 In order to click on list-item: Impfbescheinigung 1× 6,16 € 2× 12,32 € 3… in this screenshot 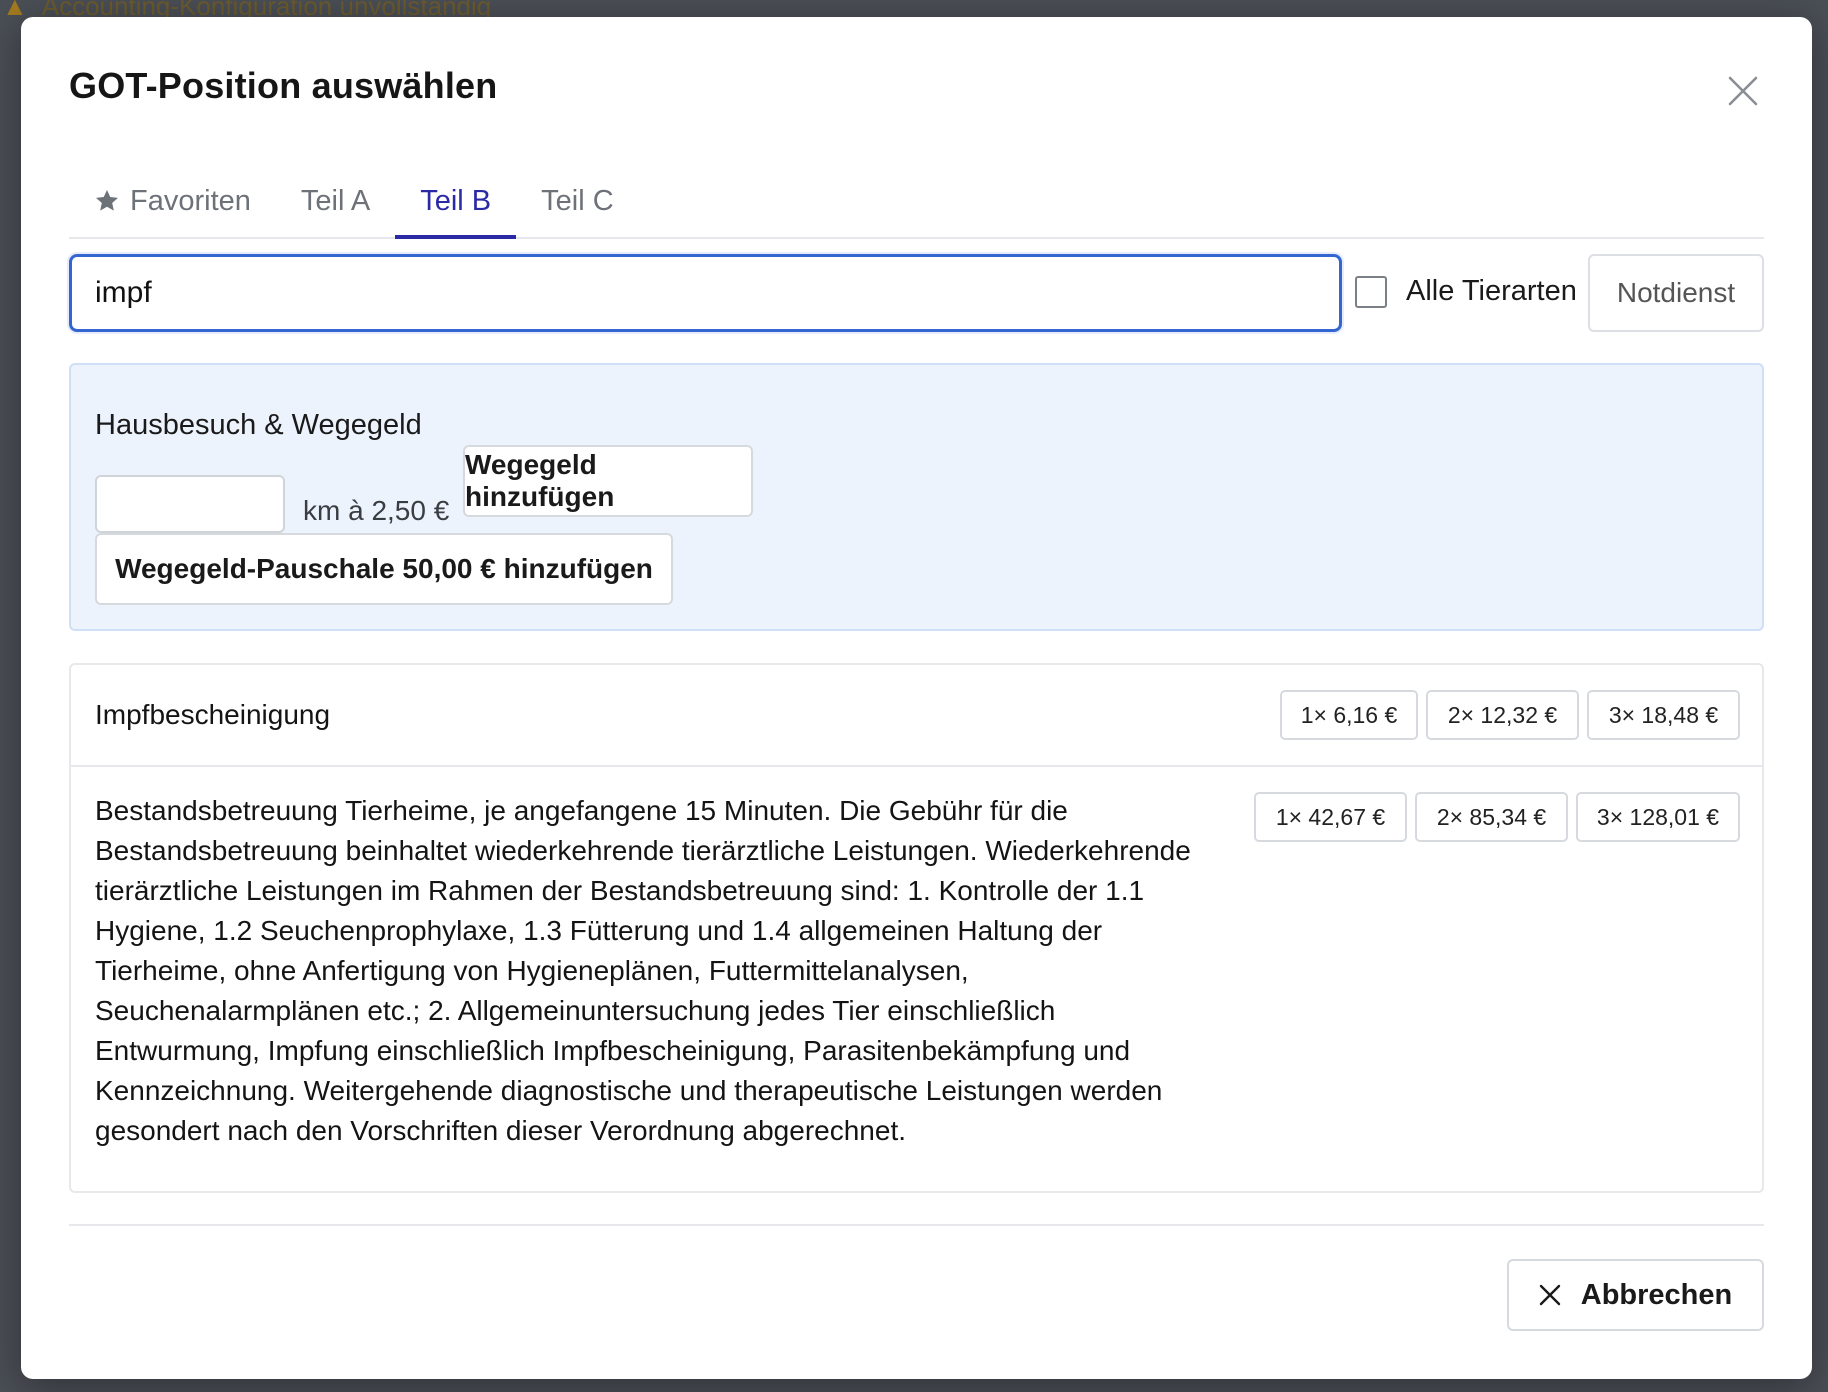, I will do `click(916, 716)`.